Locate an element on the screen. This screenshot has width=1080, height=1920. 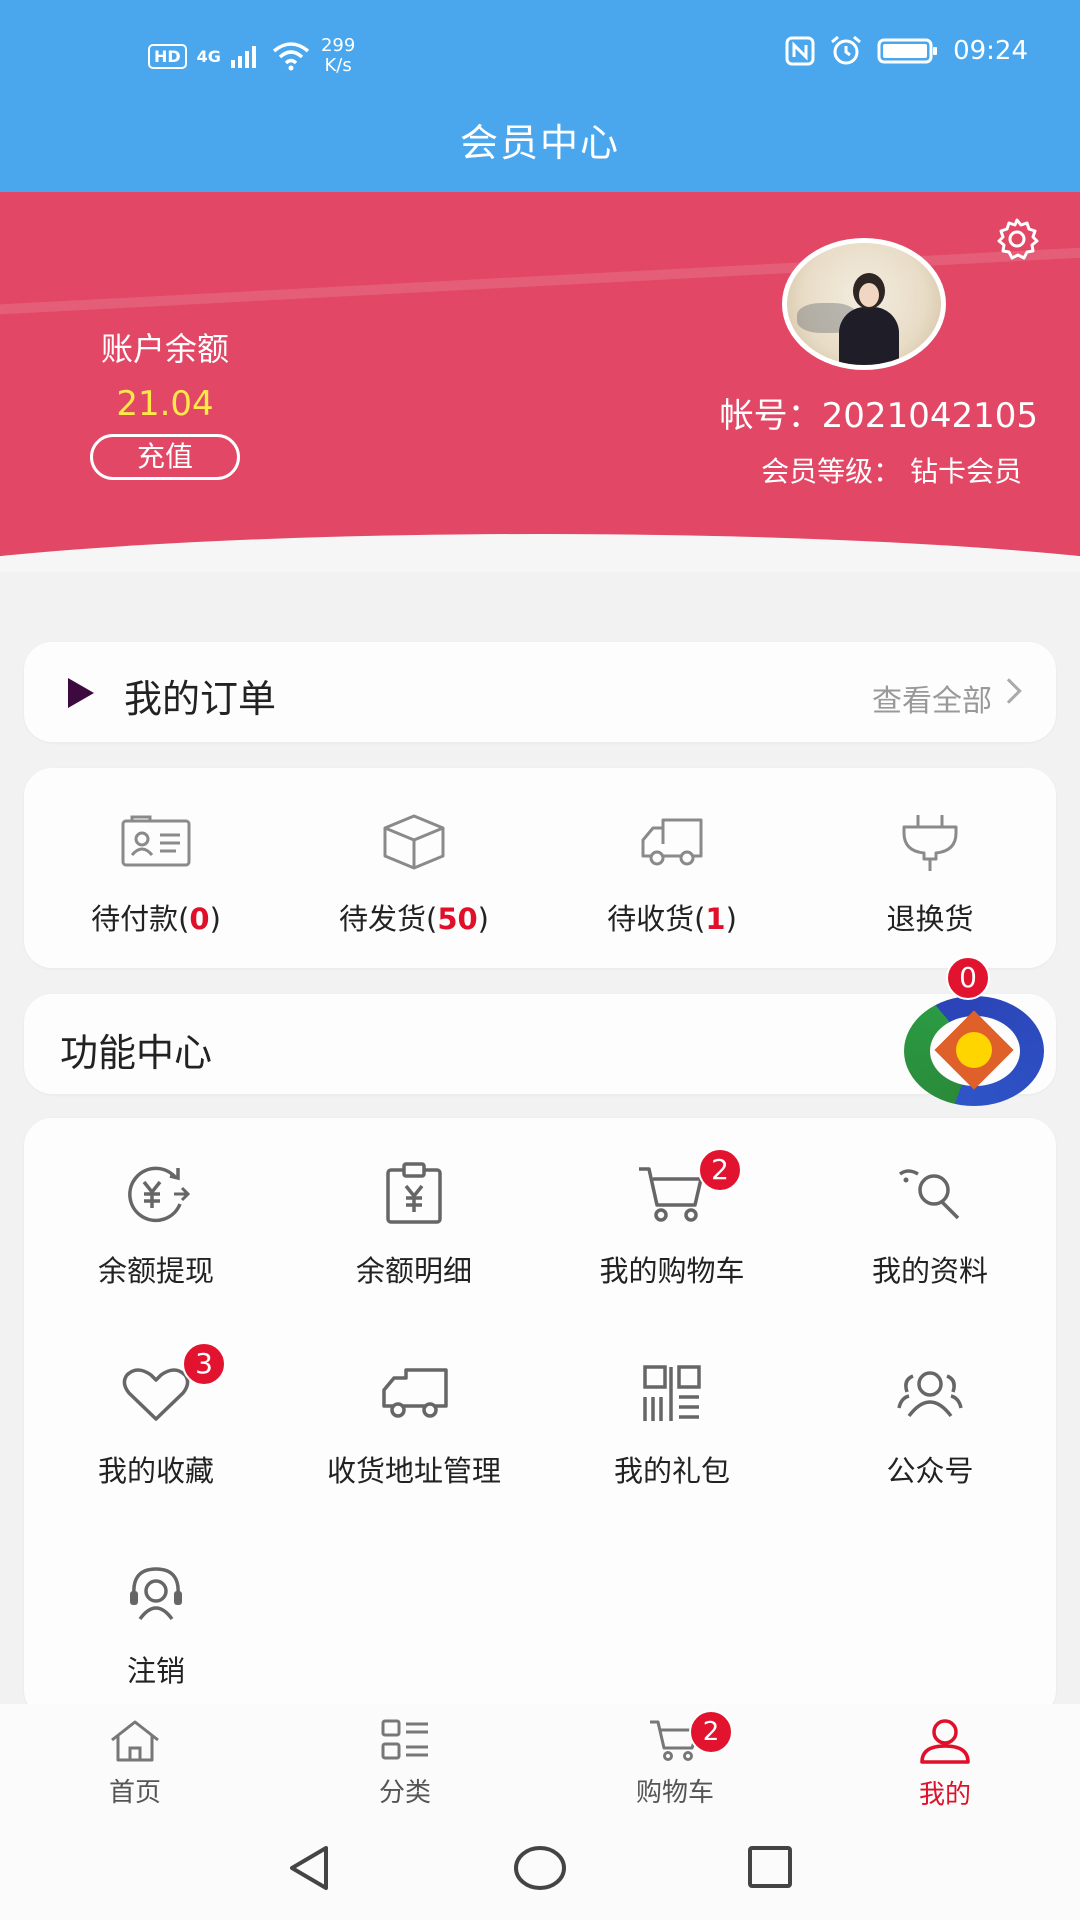
home-icon is located at coordinates (135, 1741).